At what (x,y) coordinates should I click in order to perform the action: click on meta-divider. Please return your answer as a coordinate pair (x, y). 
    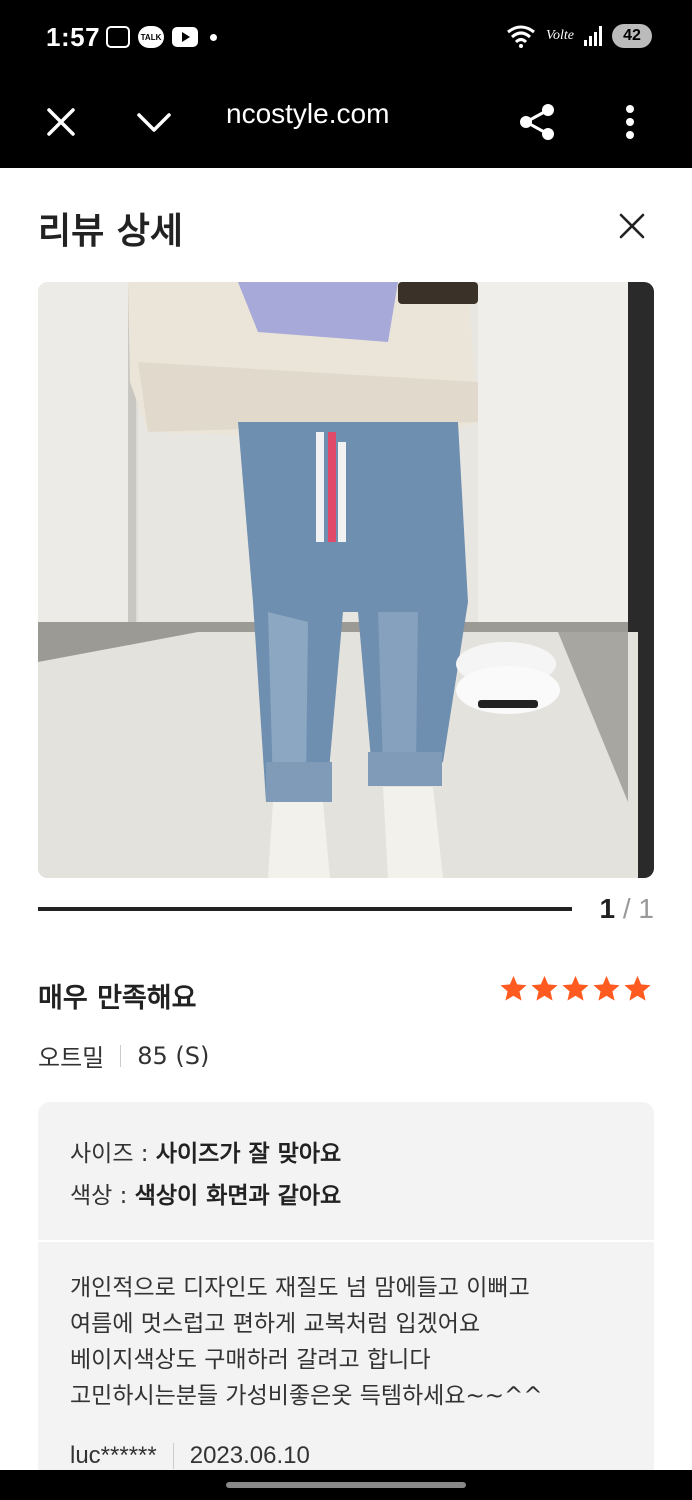
    Looking at the image, I should click on (173, 1456).